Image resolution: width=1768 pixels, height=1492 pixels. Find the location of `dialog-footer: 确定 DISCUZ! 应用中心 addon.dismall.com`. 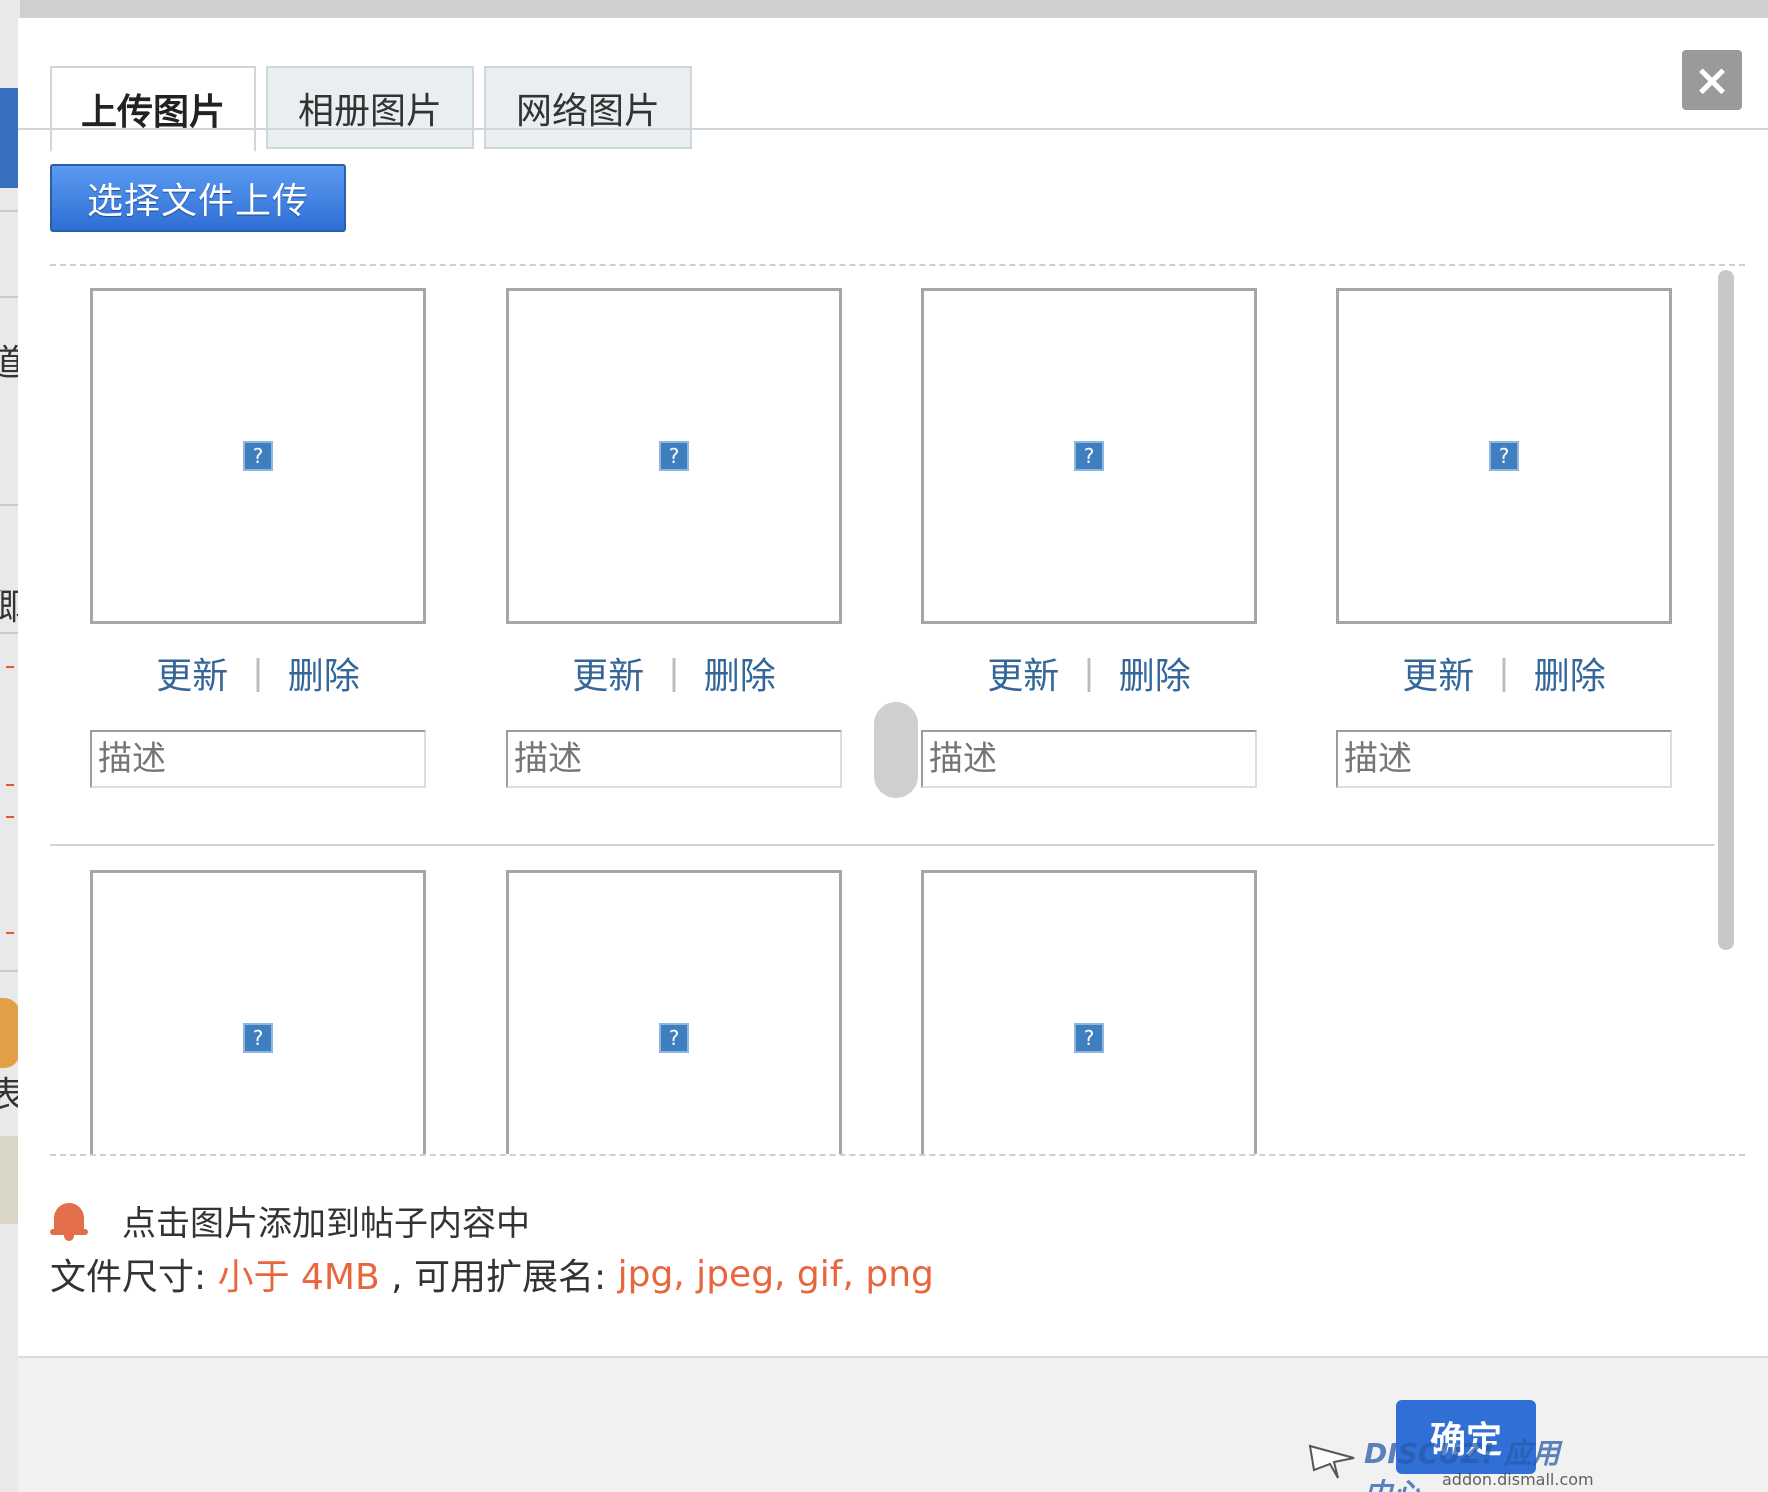

dialog-footer: 确定 DISCUZ! 应用中心 addon.dismall.com is located at coordinates (893, 1424).